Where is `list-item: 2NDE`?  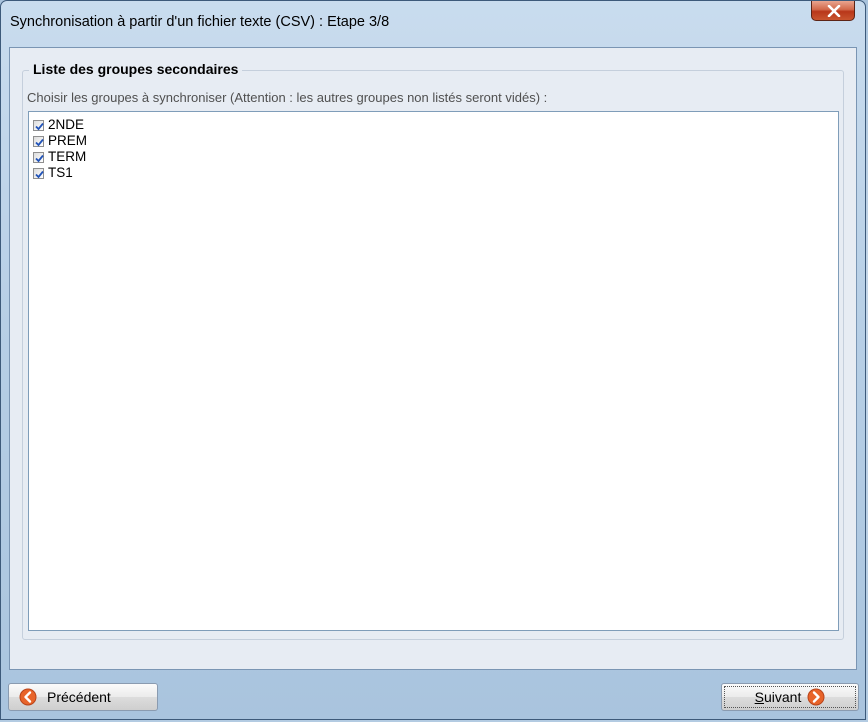 list-item: 2NDE is located at coordinates (433, 125).